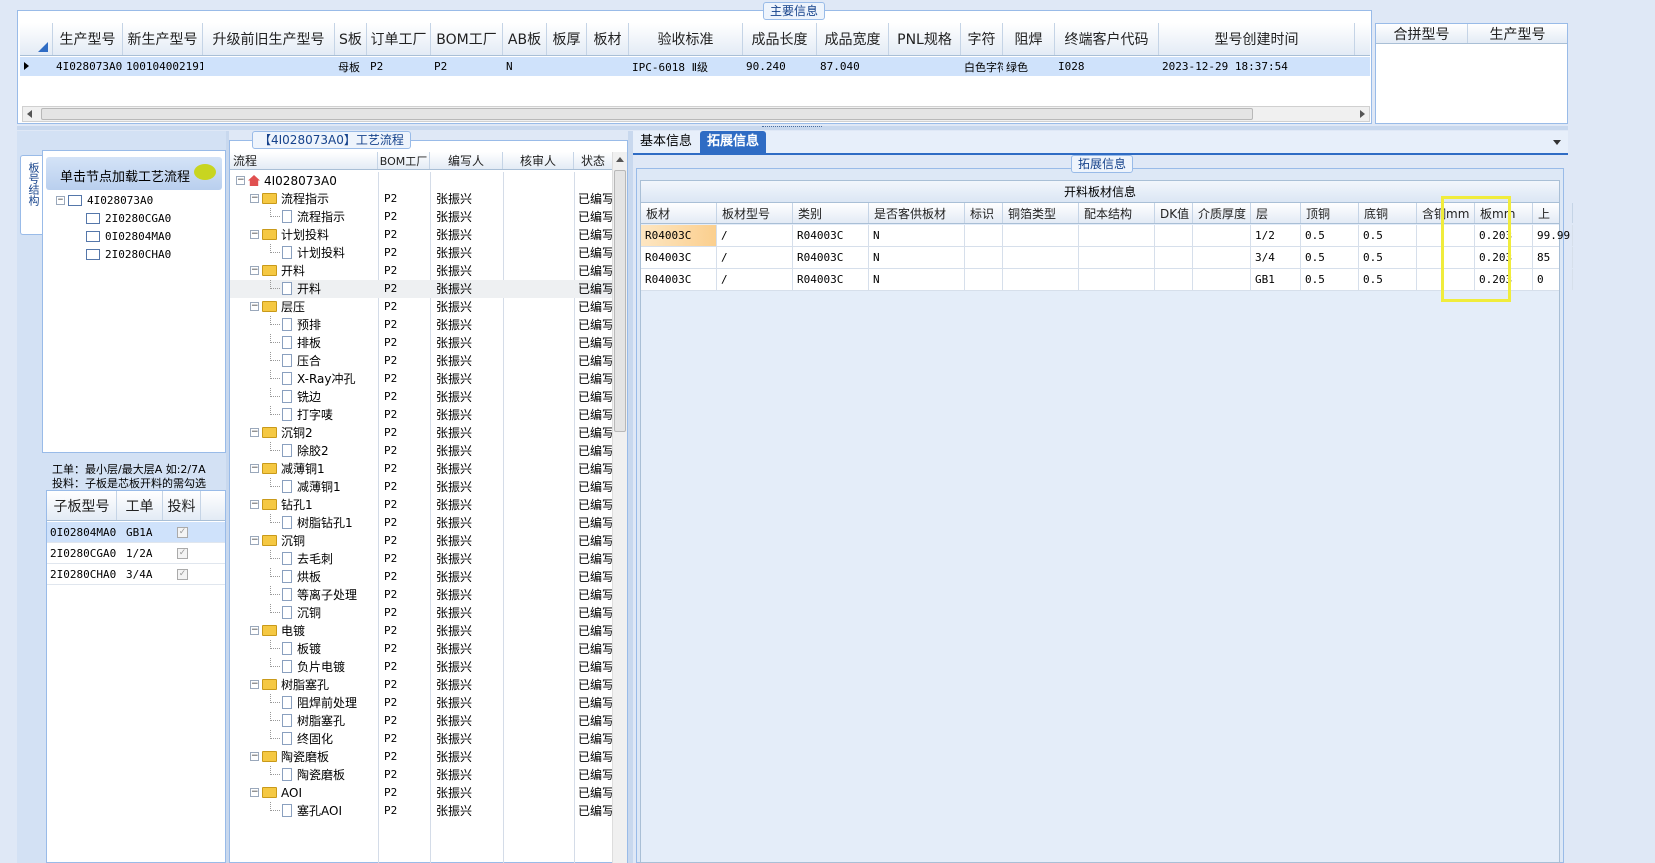  I want to click on main-col: 阻焊, so click(1029, 39).